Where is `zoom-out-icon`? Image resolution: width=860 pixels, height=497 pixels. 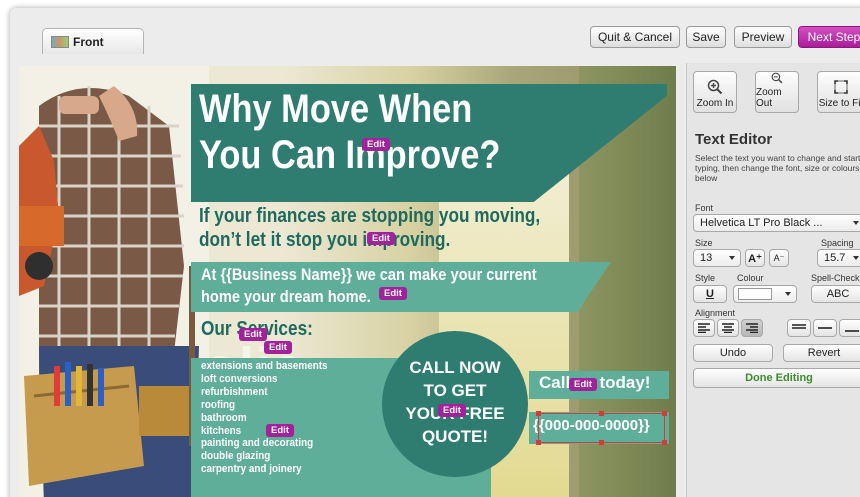
zoom-out-icon is located at coordinates (777, 78).